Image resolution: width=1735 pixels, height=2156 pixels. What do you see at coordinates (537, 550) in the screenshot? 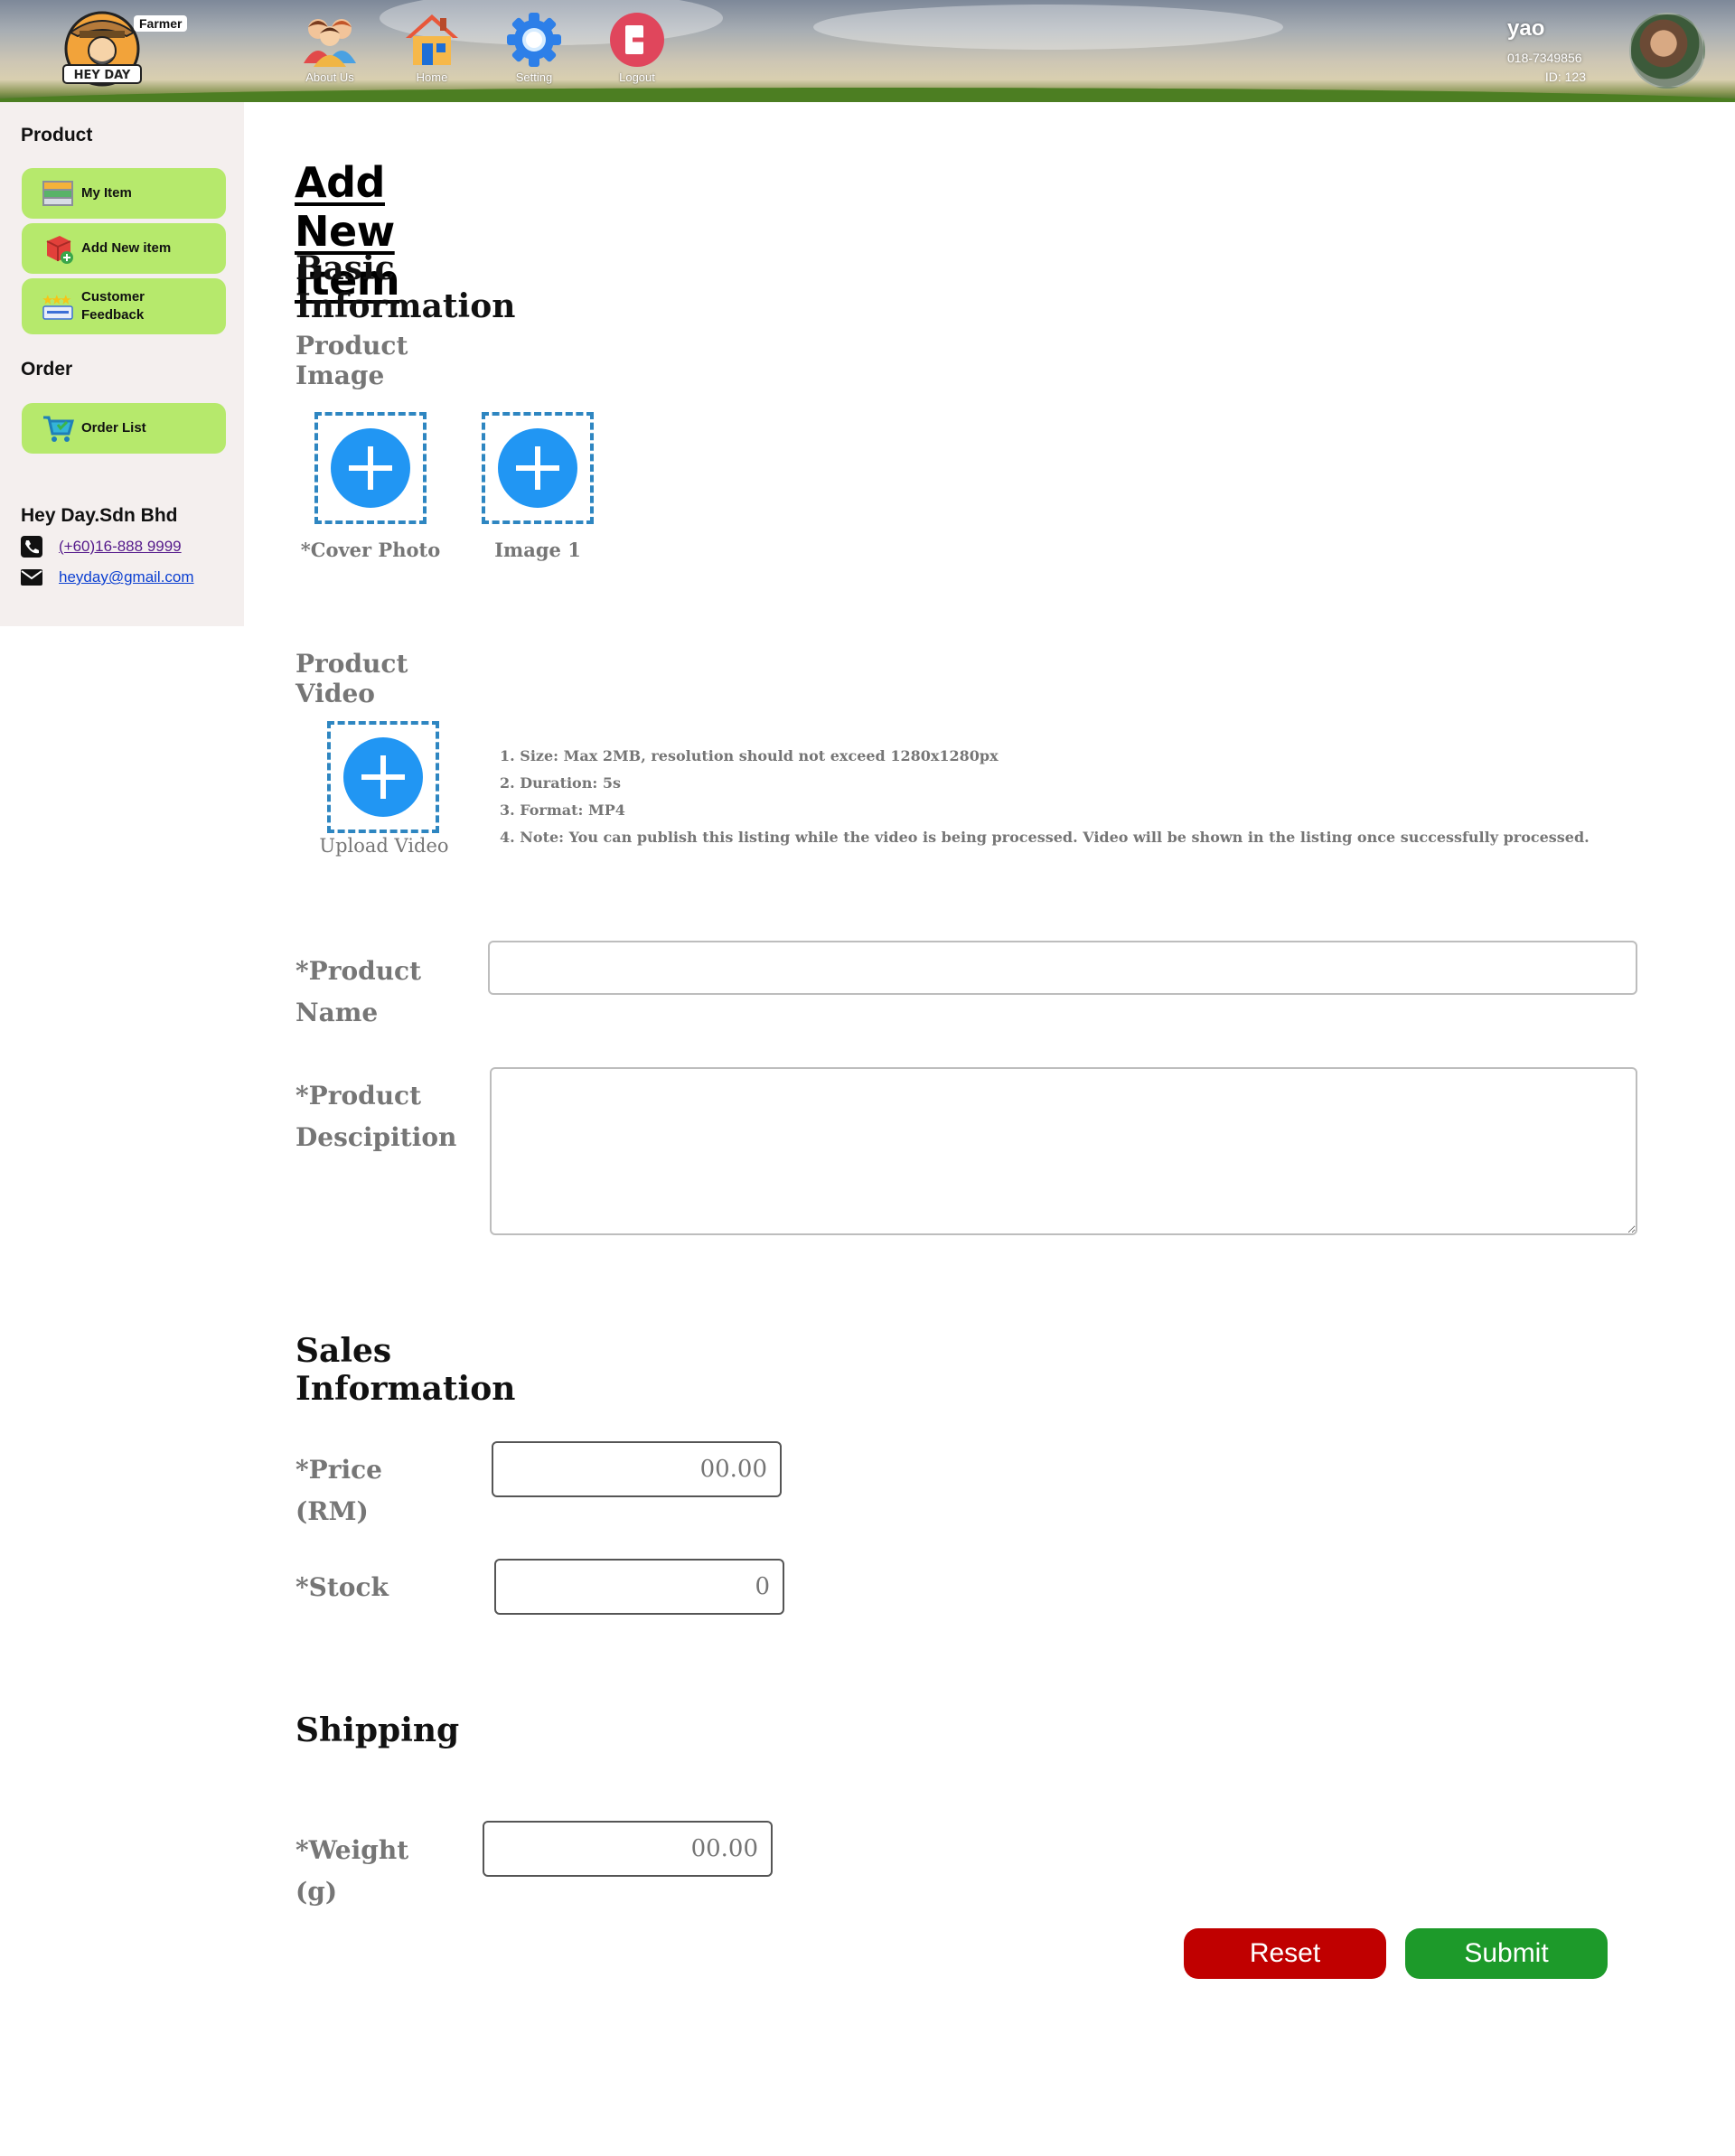
I see `image-1-caption: Image 1` at bounding box center [537, 550].